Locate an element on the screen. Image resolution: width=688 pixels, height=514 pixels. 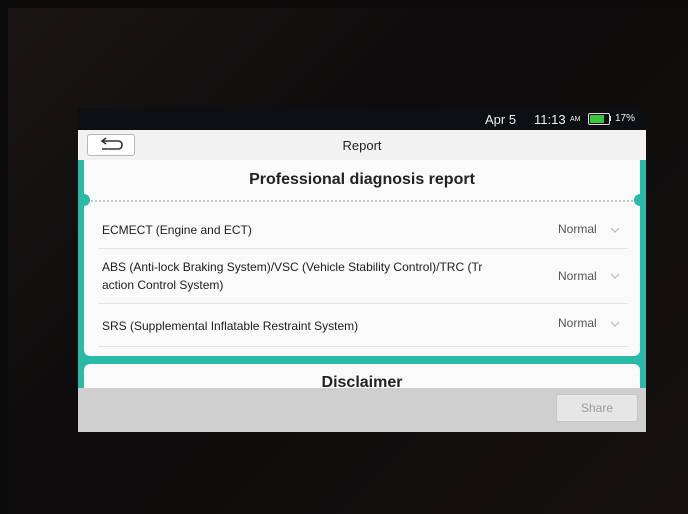
battery-percent: 17% is located at coordinates (625, 118).